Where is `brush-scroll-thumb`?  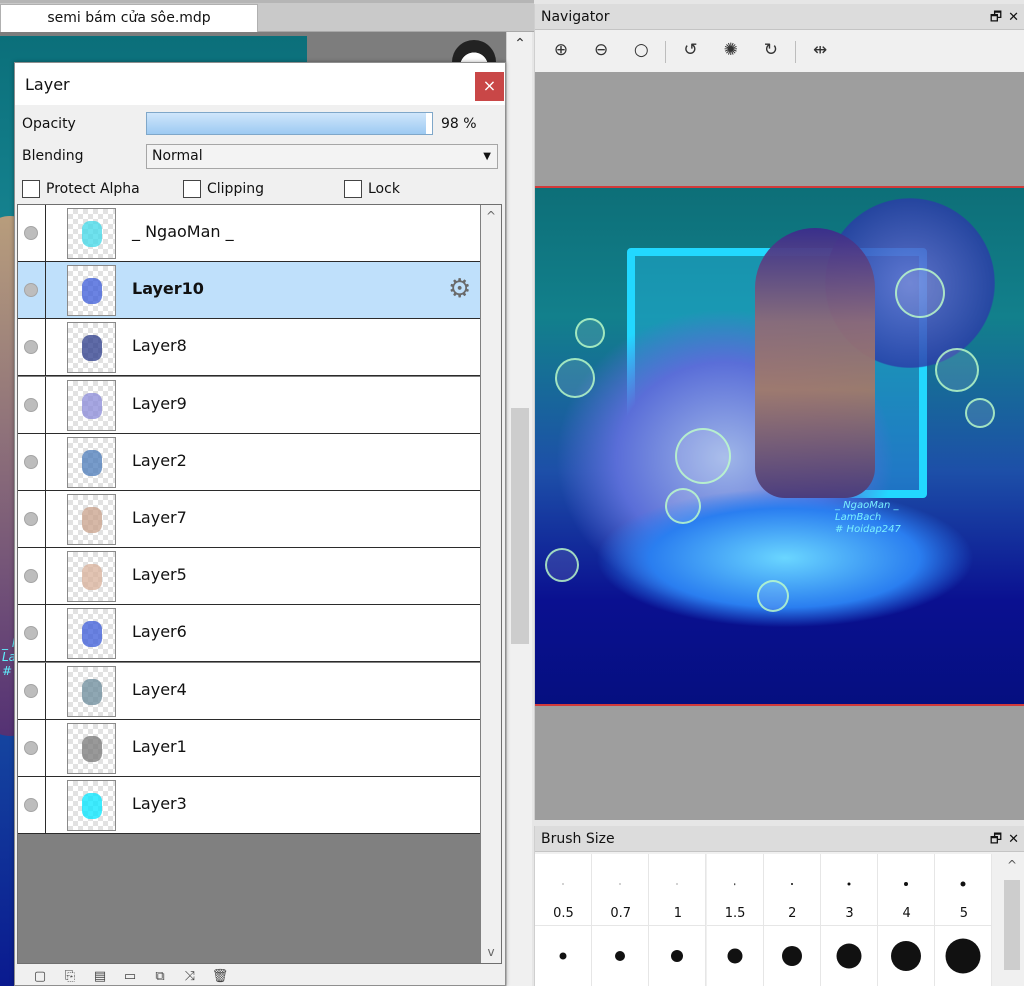
brush-scroll-thumb is located at coordinates (1012, 925).